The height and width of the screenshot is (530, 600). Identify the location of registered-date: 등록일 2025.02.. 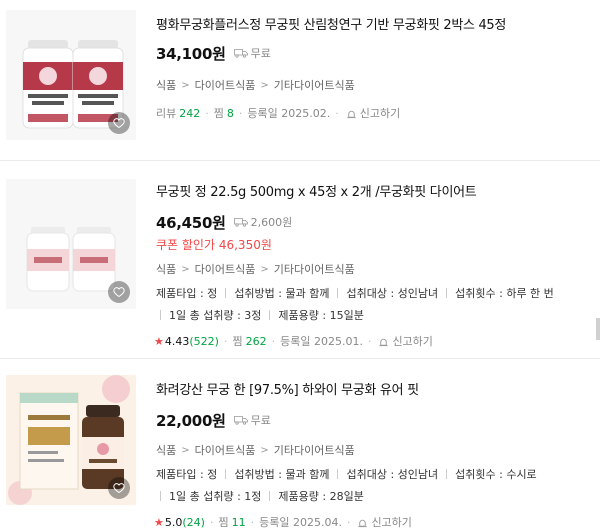
(289, 113).